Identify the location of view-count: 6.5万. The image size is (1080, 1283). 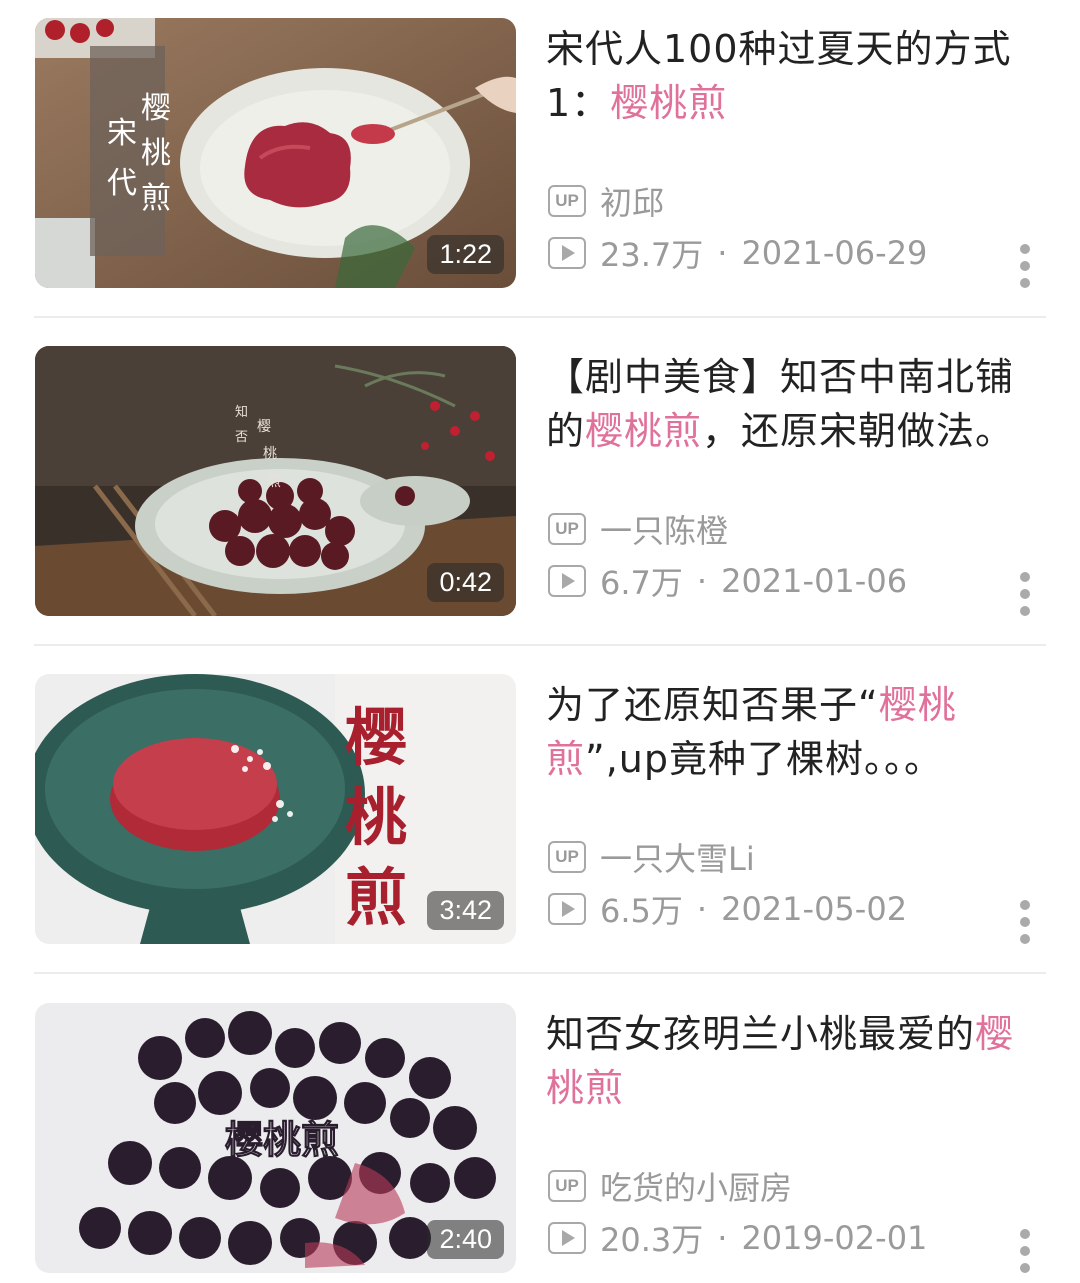
(641, 911).